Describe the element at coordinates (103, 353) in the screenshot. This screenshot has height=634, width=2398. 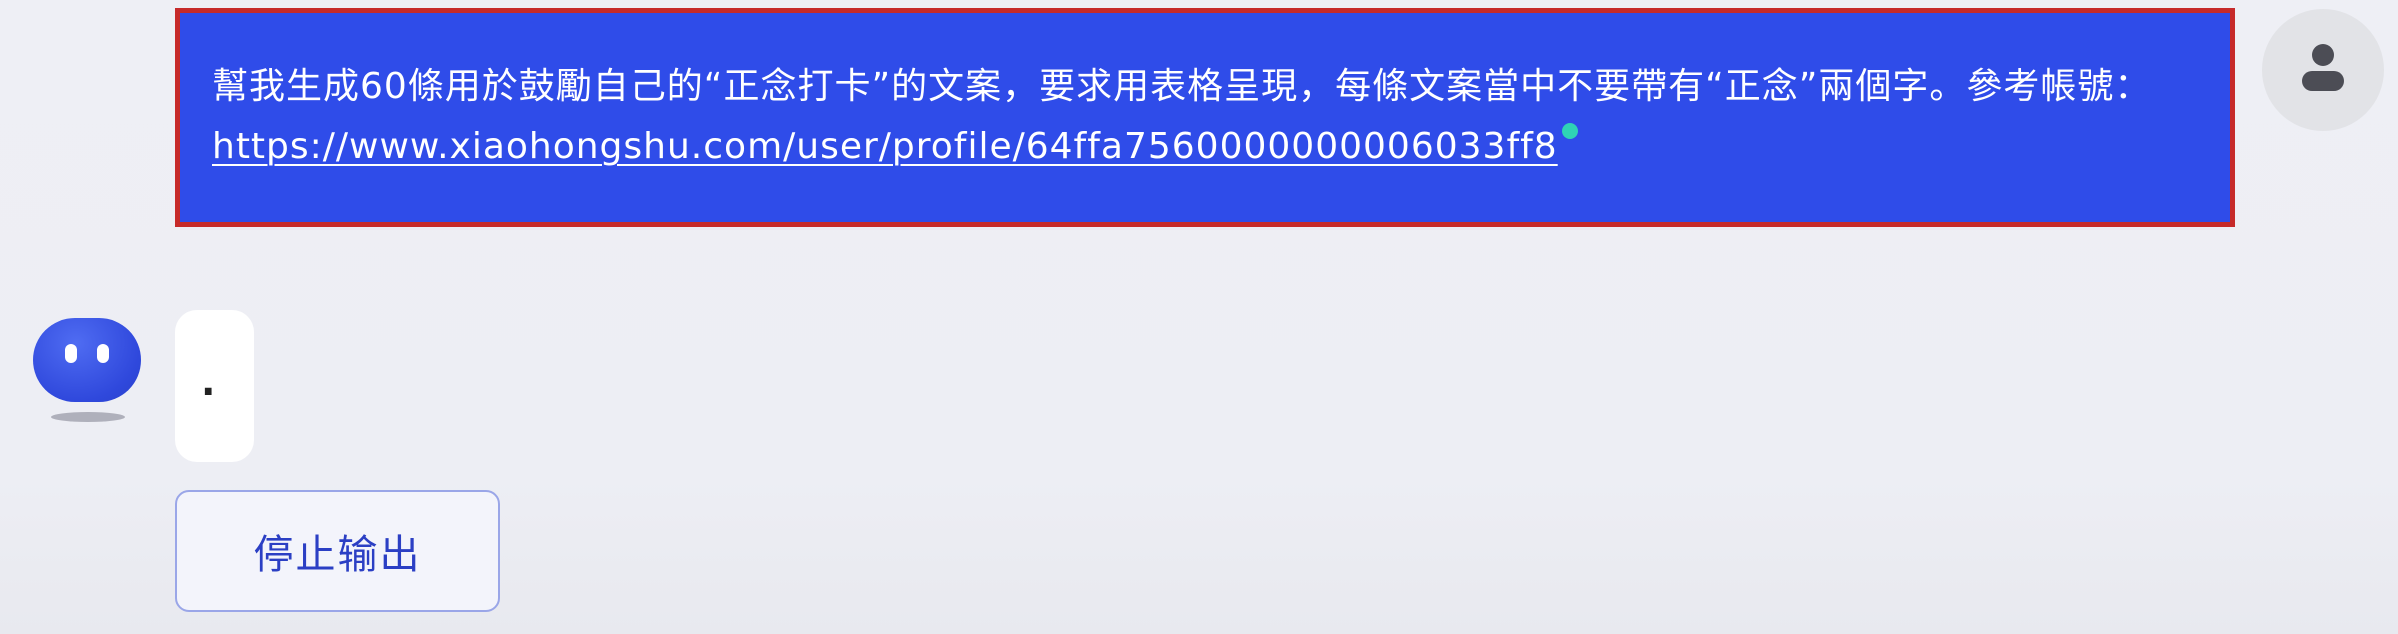
I see `bot-right-eye` at that location.